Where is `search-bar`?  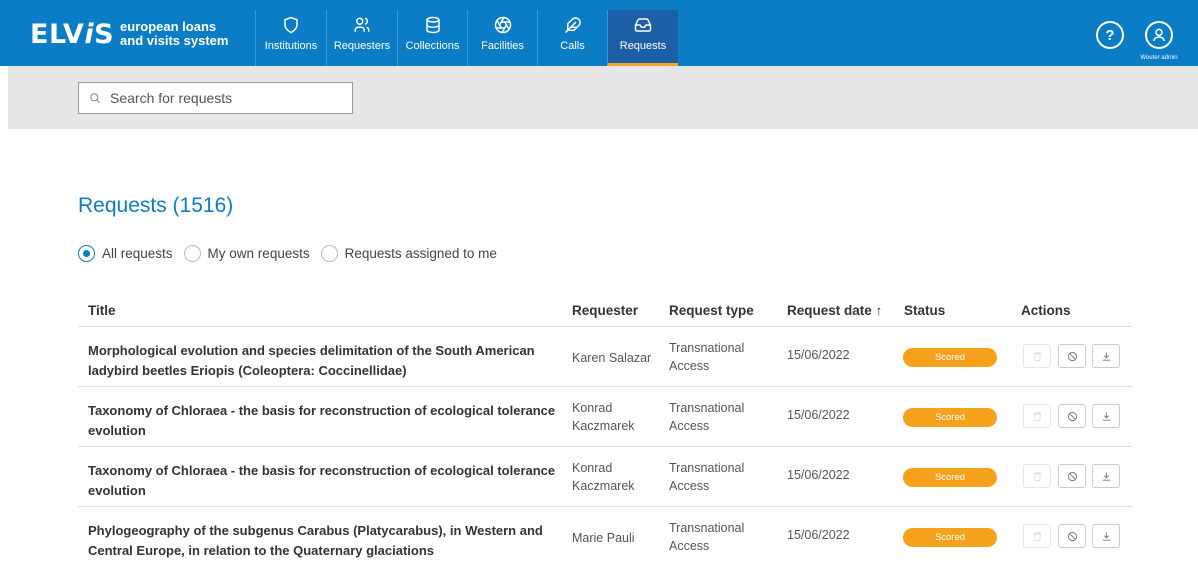 search-bar is located at coordinates (603, 97).